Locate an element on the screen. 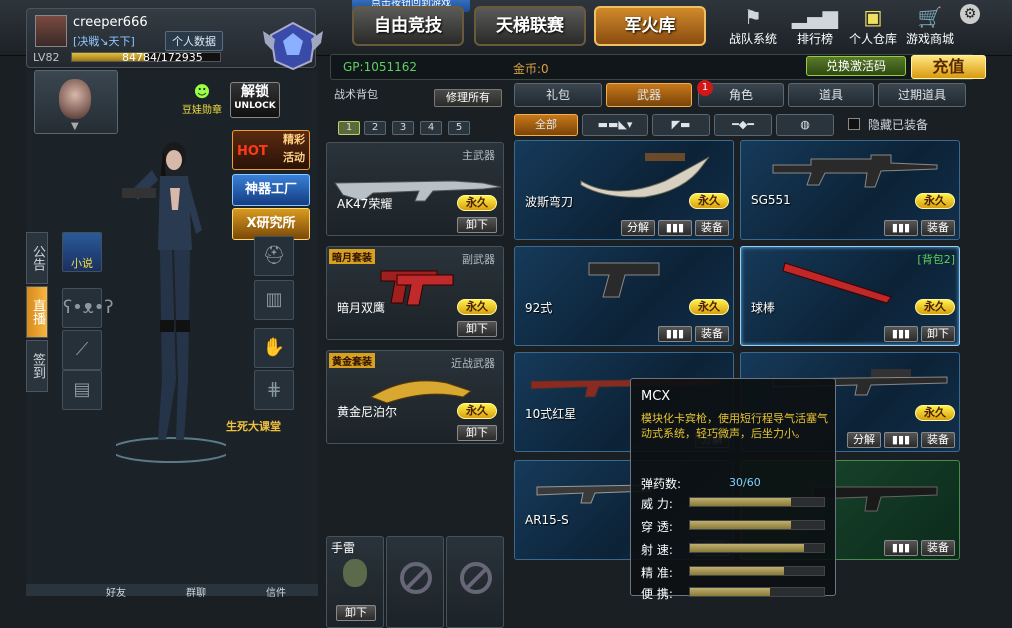 The height and width of the screenshot is (628, 1012). filter-rifle-icon: ▬▬◣▾ is located at coordinates (615, 125).